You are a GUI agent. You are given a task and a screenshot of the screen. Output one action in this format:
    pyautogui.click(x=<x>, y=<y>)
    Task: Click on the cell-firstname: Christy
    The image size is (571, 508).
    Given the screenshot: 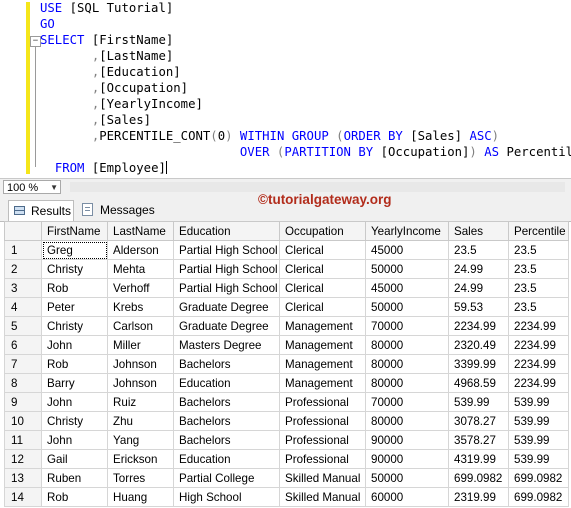 What is the action you would take?
    pyautogui.click(x=74, y=269)
    